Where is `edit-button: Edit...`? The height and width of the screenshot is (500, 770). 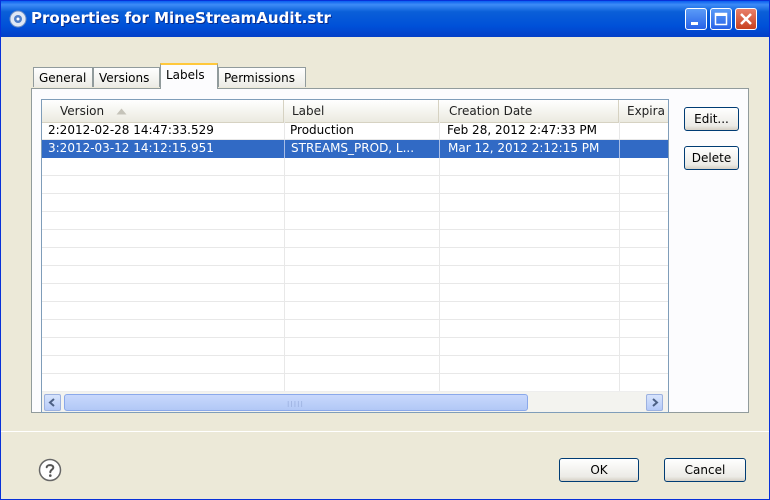
edit-button: Edit... is located at coordinates (711, 119).